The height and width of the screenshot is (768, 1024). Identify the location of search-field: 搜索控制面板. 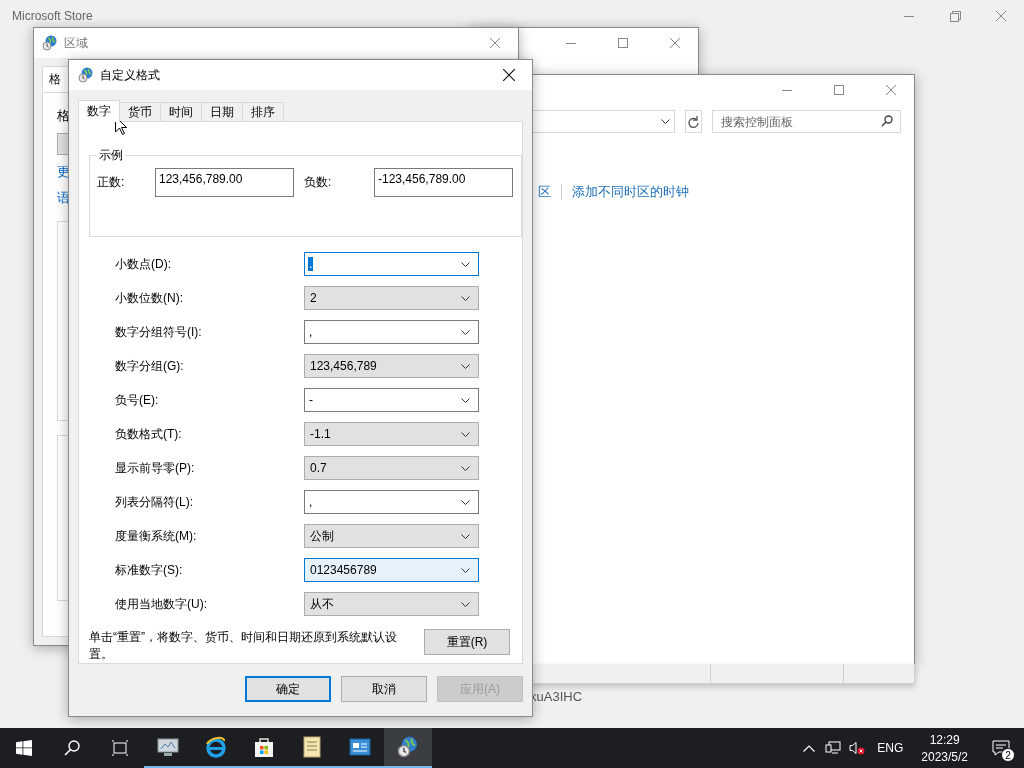
(806, 121).